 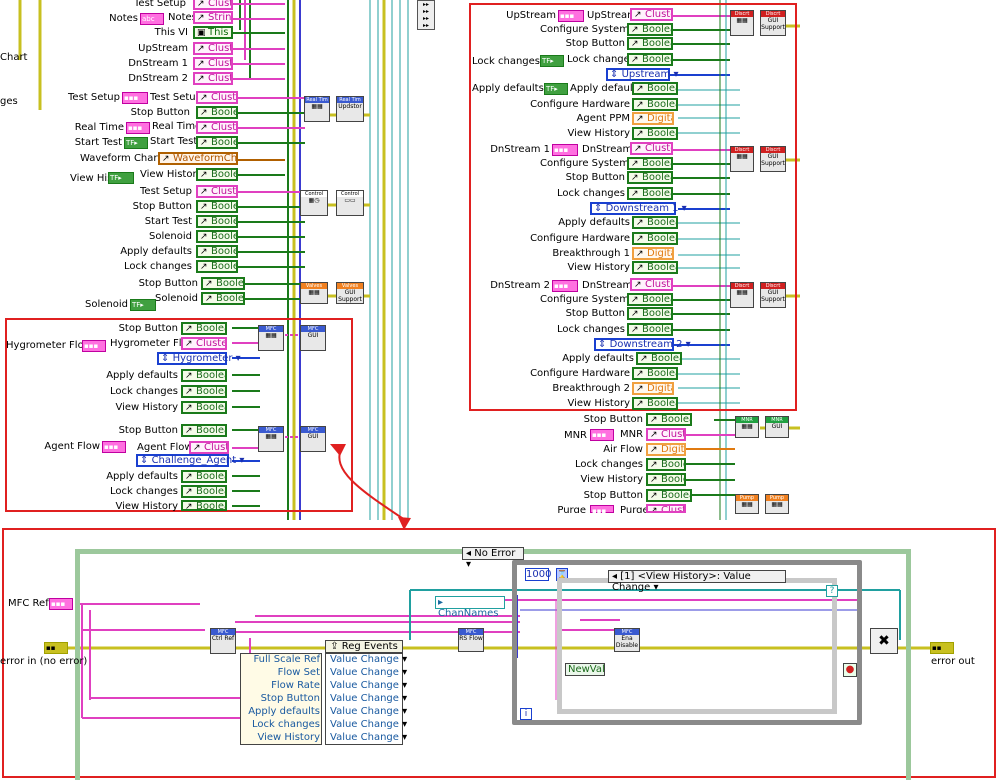 I want to click on terminal-test-setup-3: ↗Cluster, so click(x=217, y=191).